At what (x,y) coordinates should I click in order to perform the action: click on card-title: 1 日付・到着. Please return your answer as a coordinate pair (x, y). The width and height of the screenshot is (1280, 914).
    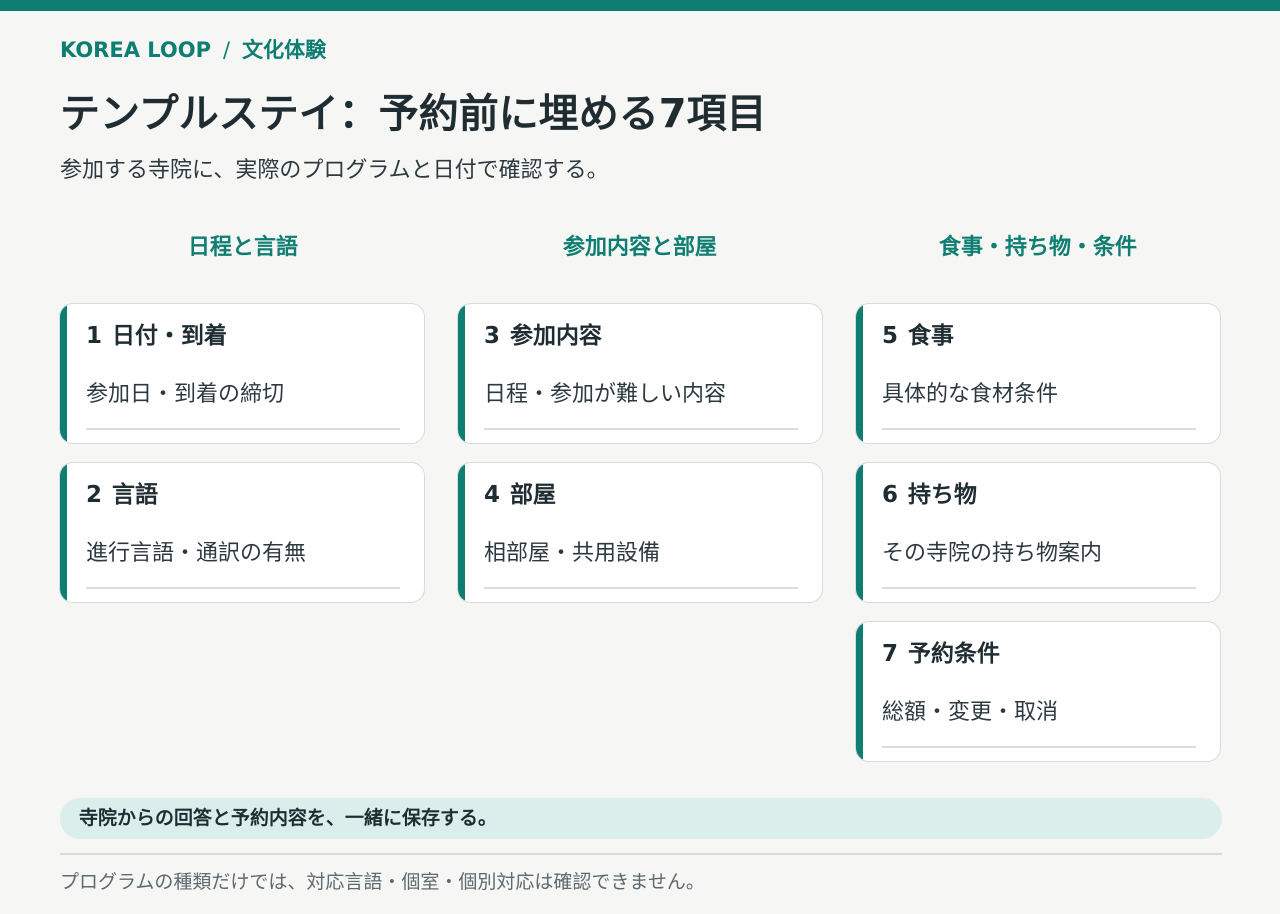
    Looking at the image, I should click on (156, 336).